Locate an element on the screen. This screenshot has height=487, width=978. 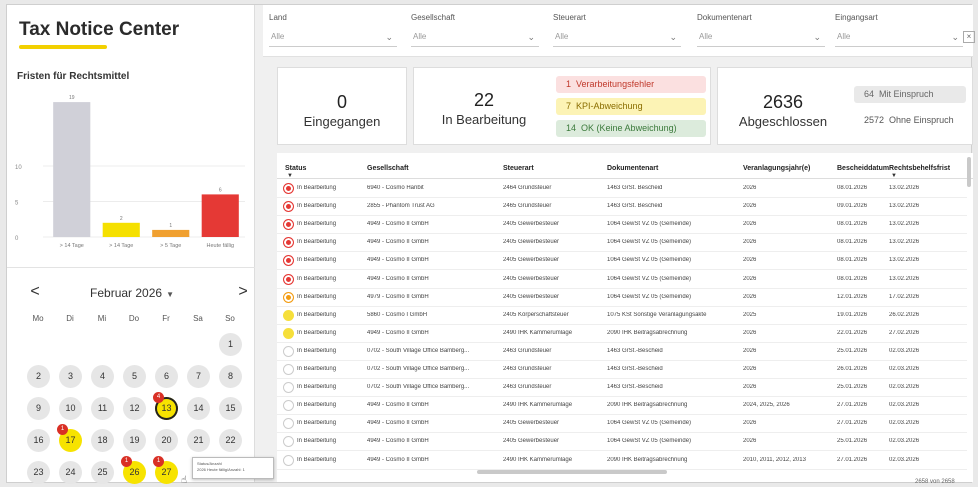
calendar-day: 4 is located at coordinates (102, 376).